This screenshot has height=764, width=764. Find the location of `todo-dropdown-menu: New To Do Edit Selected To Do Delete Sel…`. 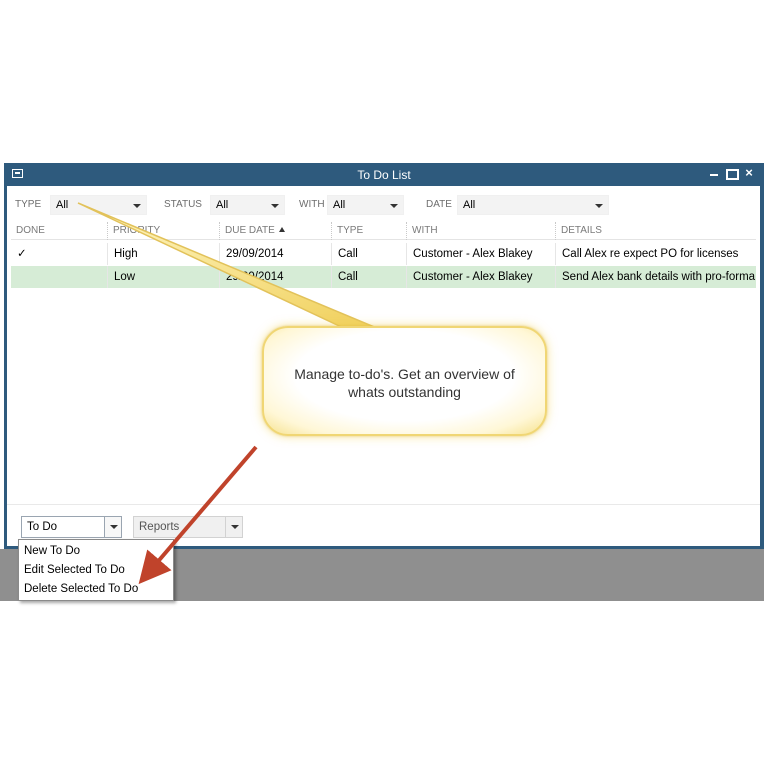

todo-dropdown-menu: New To Do Edit Selected To Do Delete Sel… is located at coordinates (96, 570).